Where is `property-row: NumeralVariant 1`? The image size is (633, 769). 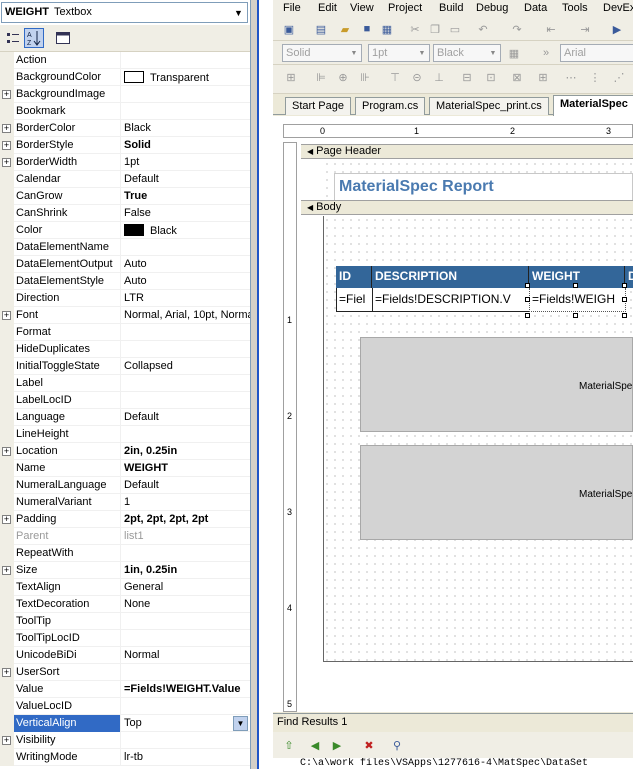 property-row: NumeralVariant 1 is located at coordinates (125, 502).